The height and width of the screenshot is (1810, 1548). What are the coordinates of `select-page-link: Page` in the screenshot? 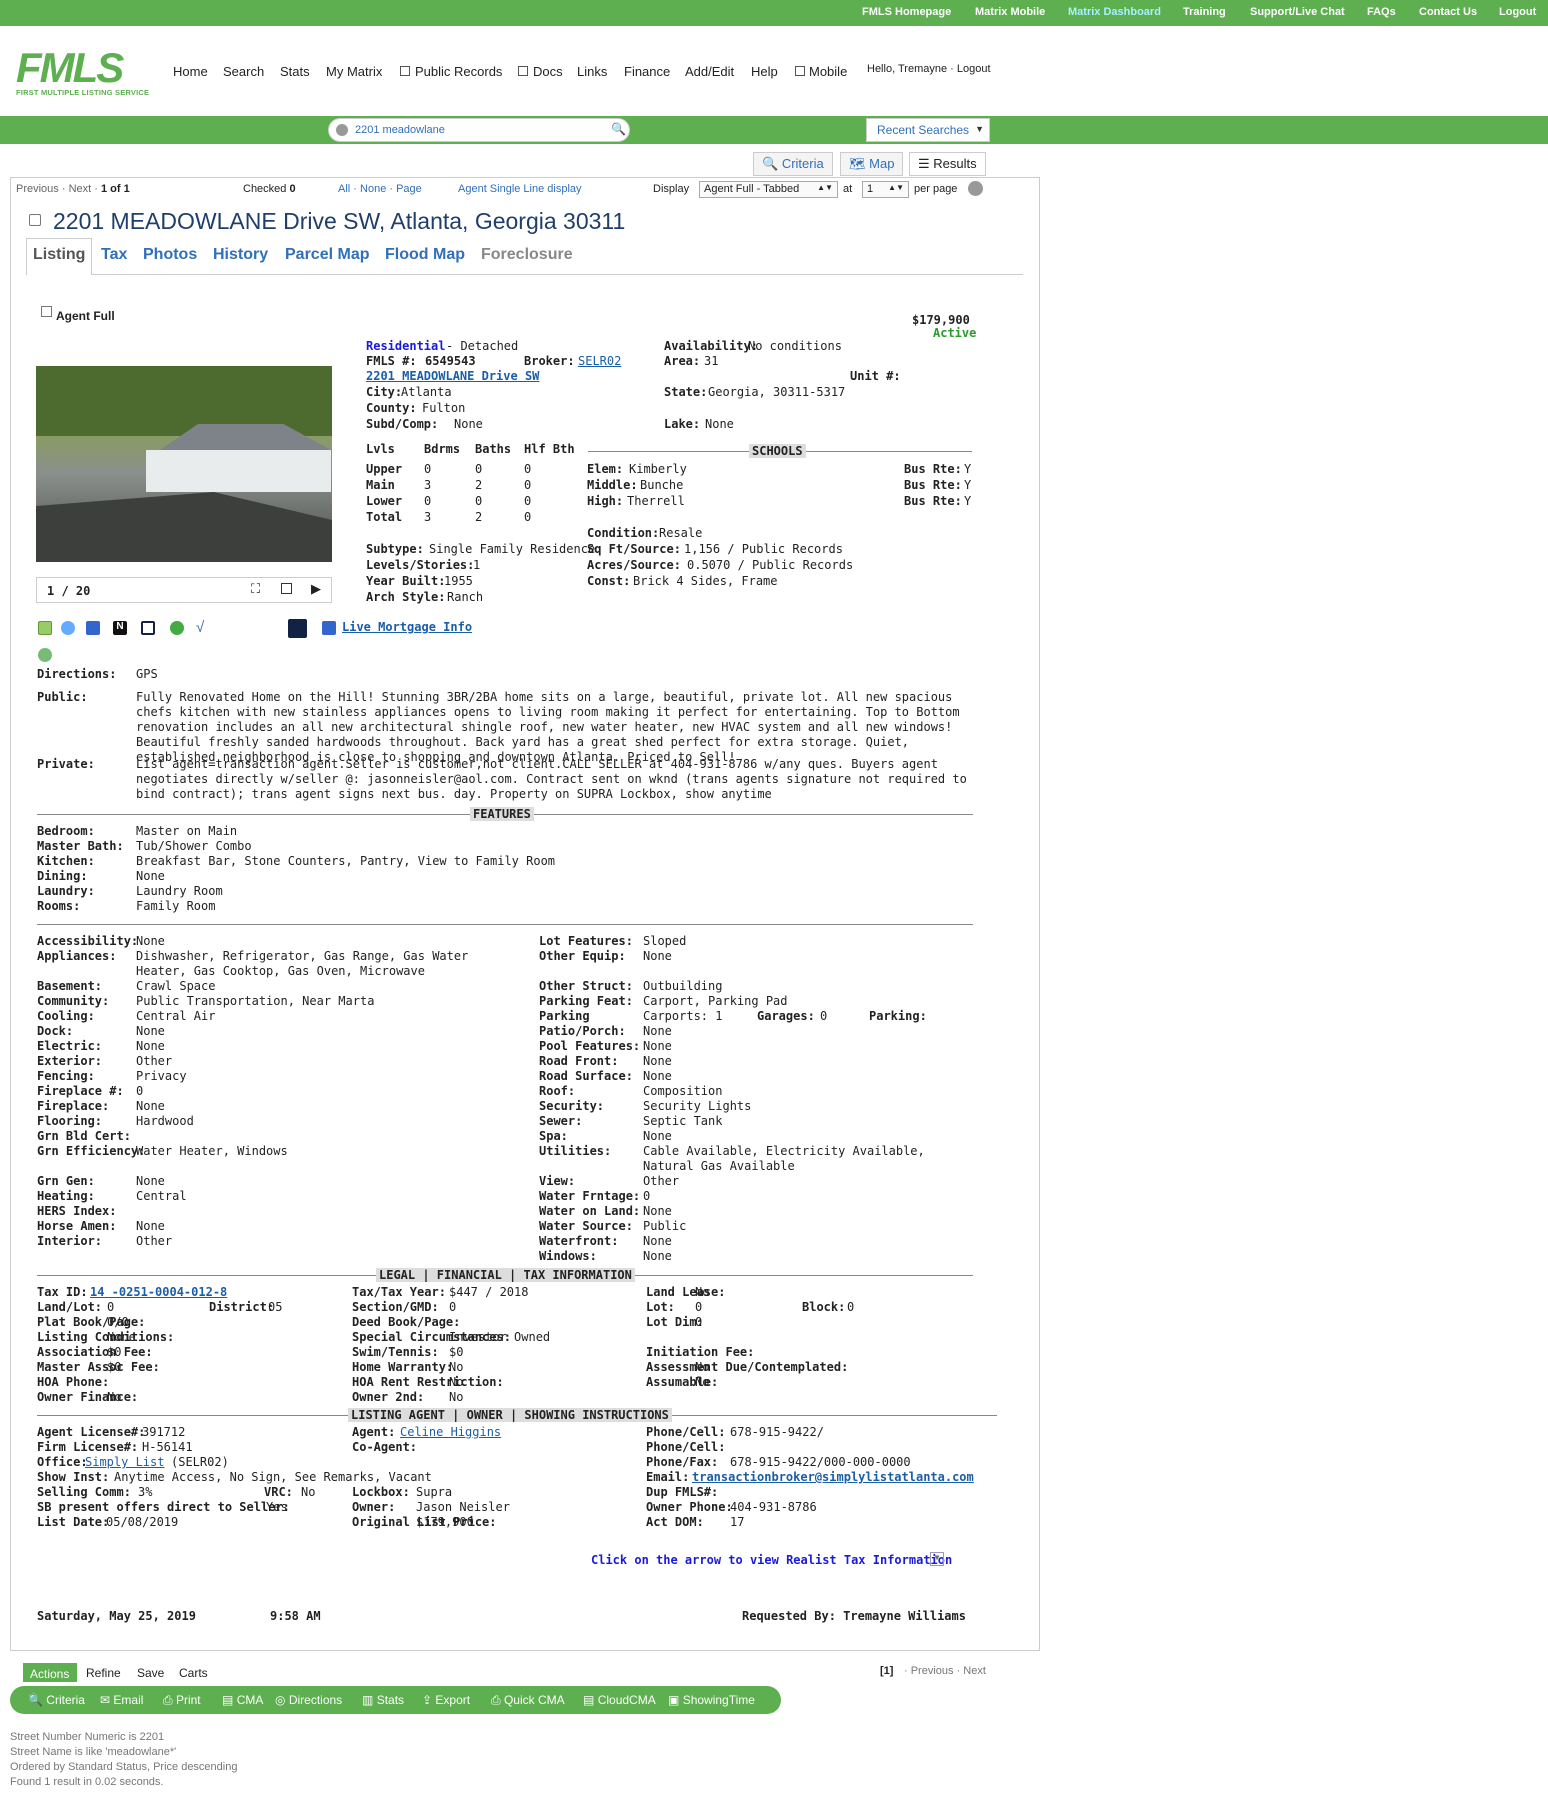 It's located at (409, 189).